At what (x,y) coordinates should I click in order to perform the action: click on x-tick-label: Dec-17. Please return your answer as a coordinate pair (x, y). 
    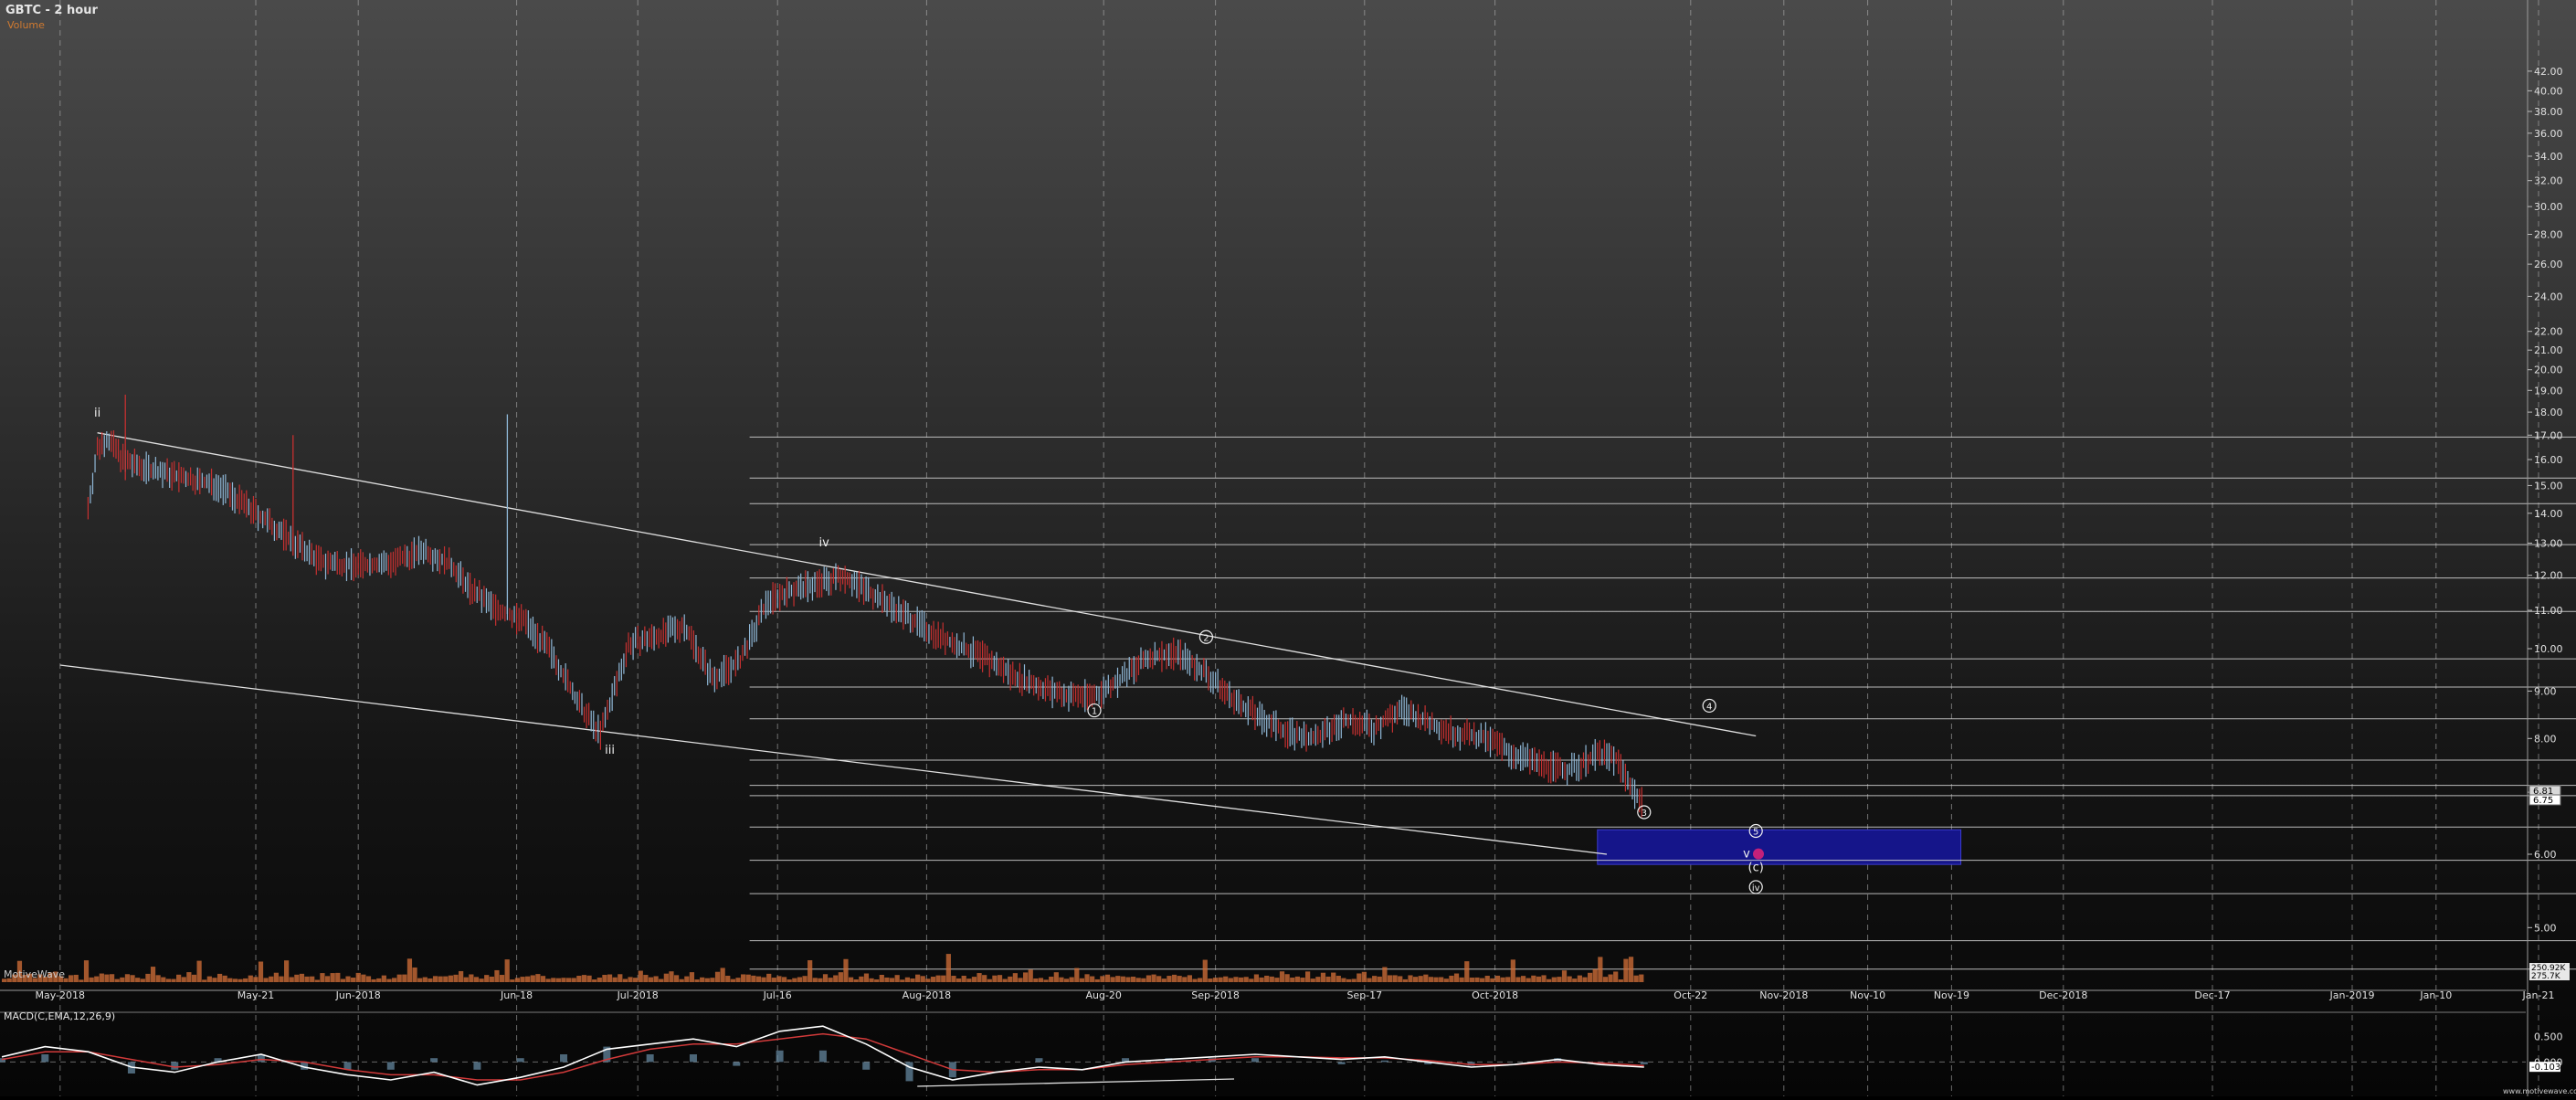
    Looking at the image, I should click on (2212, 995).